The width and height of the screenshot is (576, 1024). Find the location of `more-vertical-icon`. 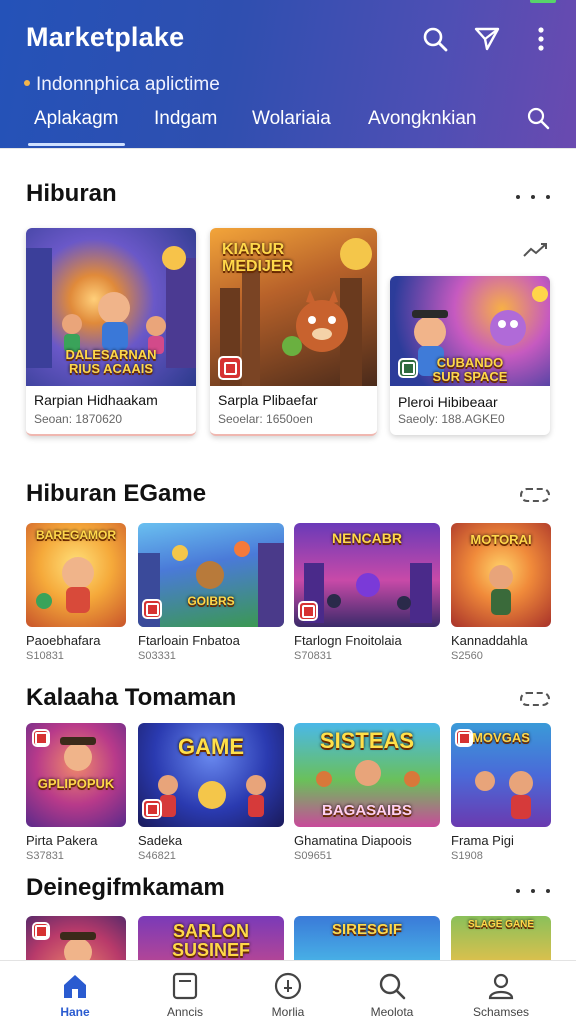

more-vertical-icon is located at coordinates (541, 39).